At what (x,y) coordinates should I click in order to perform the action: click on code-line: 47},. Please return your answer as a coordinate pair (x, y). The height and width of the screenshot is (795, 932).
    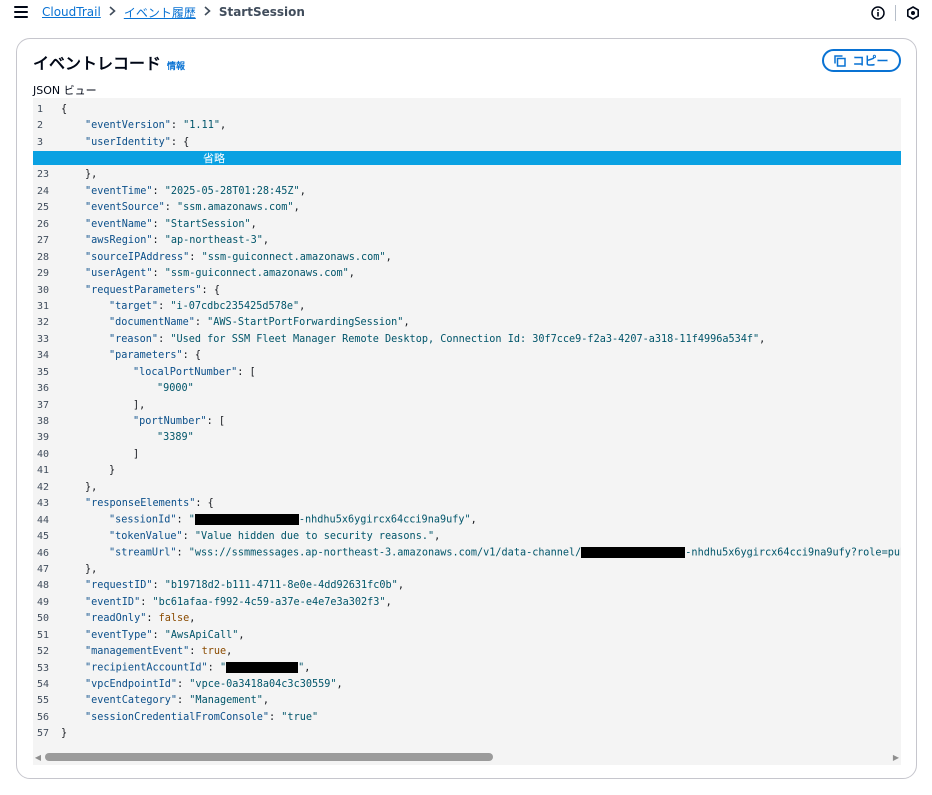
    Looking at the image, I should click on (467, 569).